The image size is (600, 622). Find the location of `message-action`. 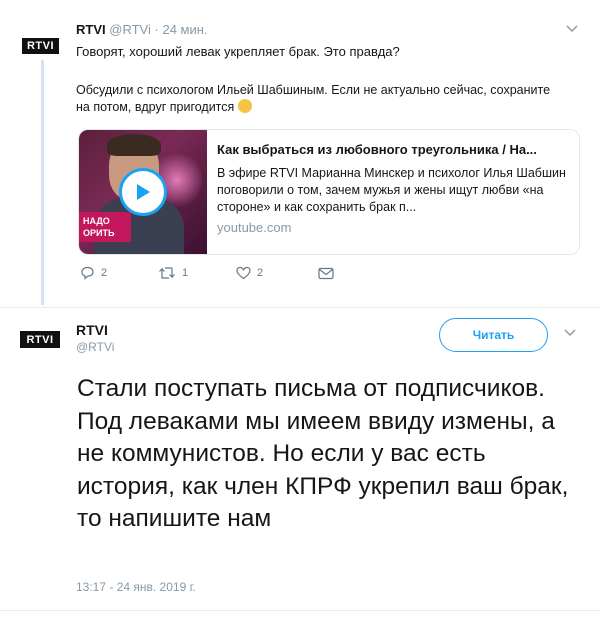

message-action is located at coordinates (326, 273).